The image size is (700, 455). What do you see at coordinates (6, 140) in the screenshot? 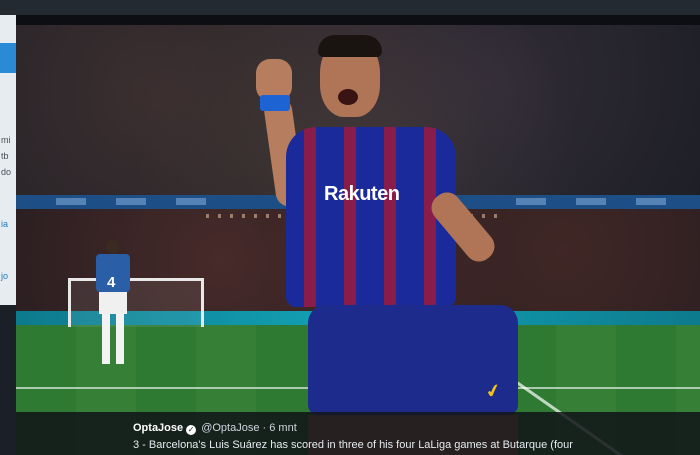
I see `text-fragment: mi` at bounding box center [6, 140].